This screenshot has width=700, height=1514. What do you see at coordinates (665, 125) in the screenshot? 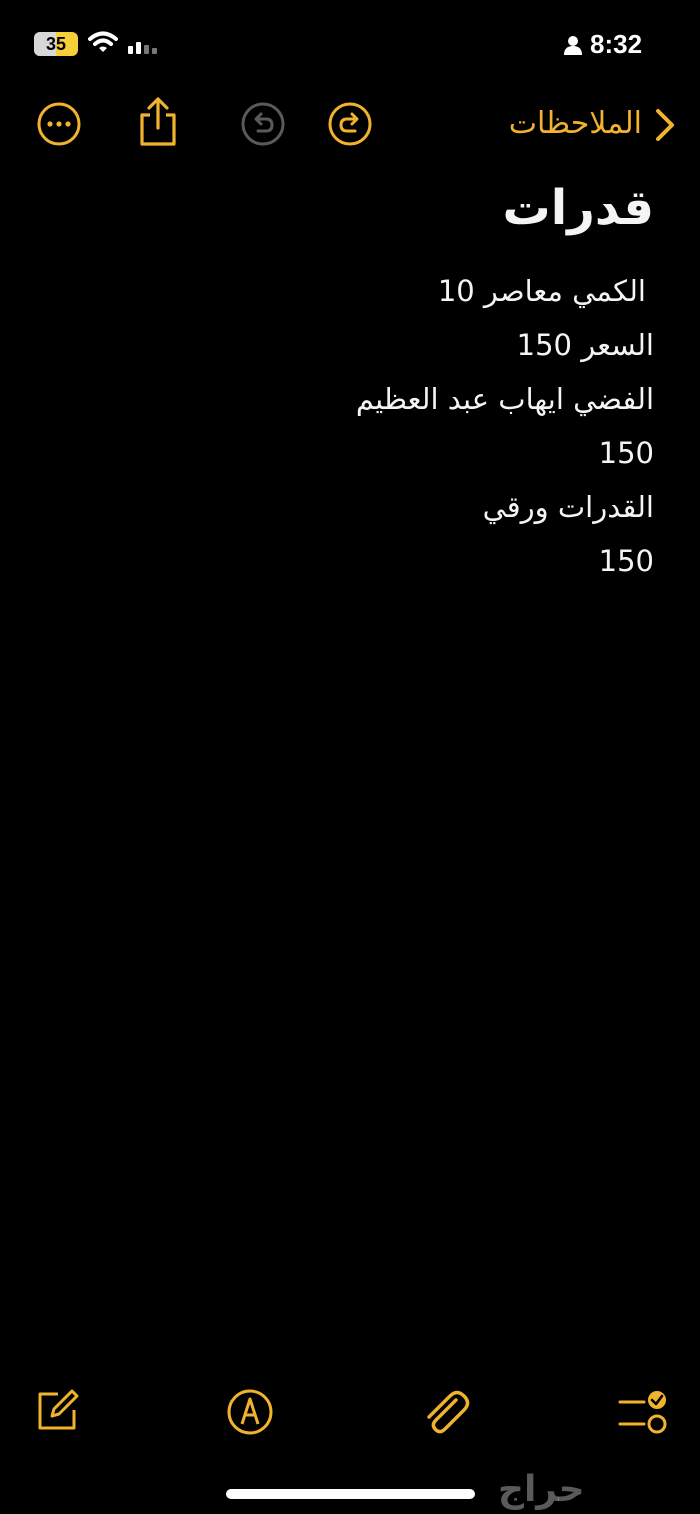
I see `chevron-right-icon` at bounding box center [665, 125].